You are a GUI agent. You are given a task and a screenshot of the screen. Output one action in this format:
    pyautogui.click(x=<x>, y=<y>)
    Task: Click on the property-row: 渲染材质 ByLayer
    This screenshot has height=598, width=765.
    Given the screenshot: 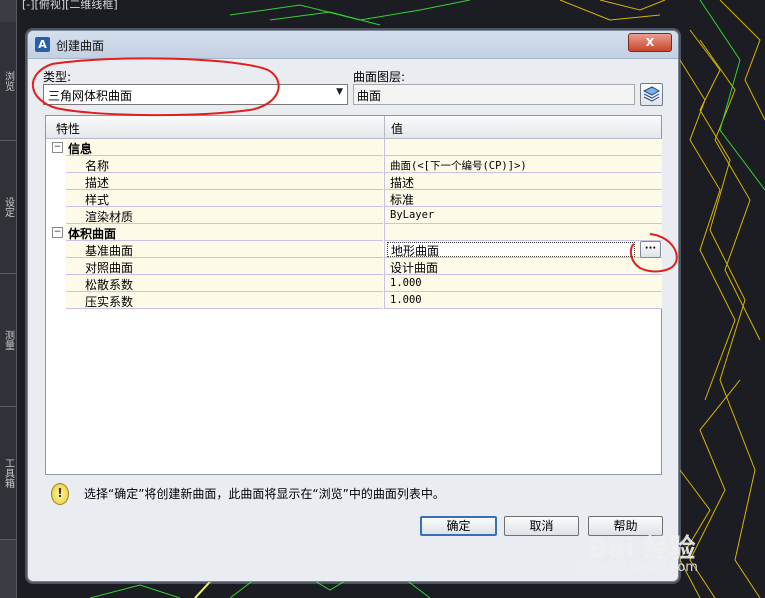 What is the action you would take?
    pyautogui.click(x=354, y=215)
    